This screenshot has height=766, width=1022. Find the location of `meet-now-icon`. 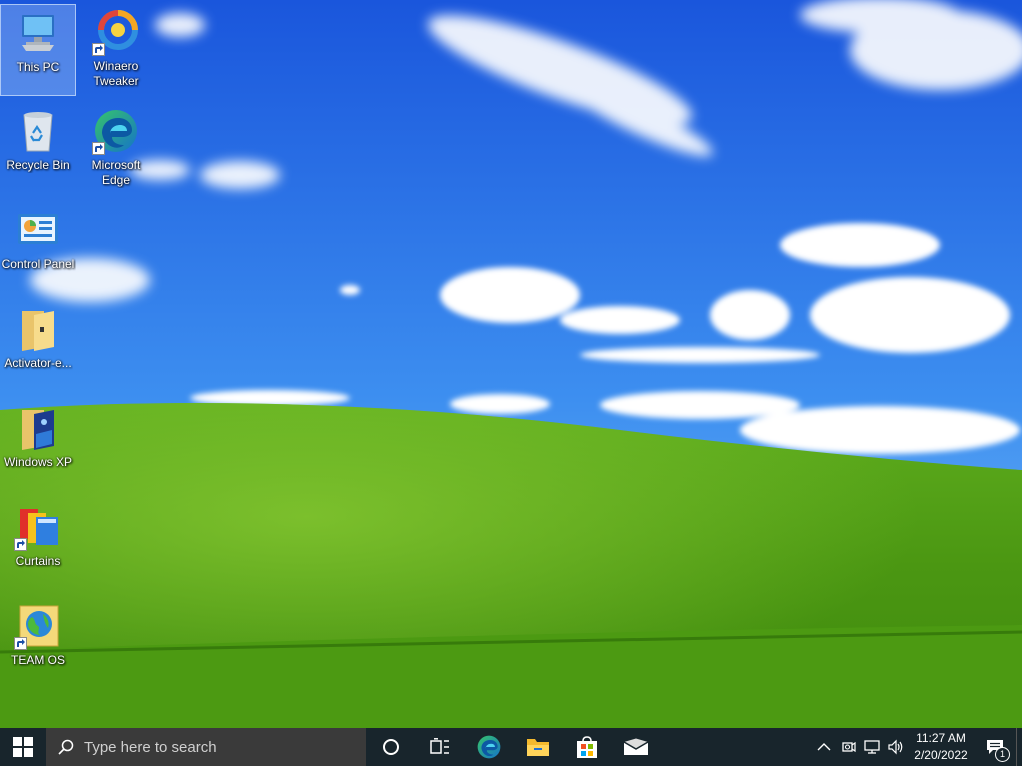

meet-now-icon is located at coordinates (849, 747).